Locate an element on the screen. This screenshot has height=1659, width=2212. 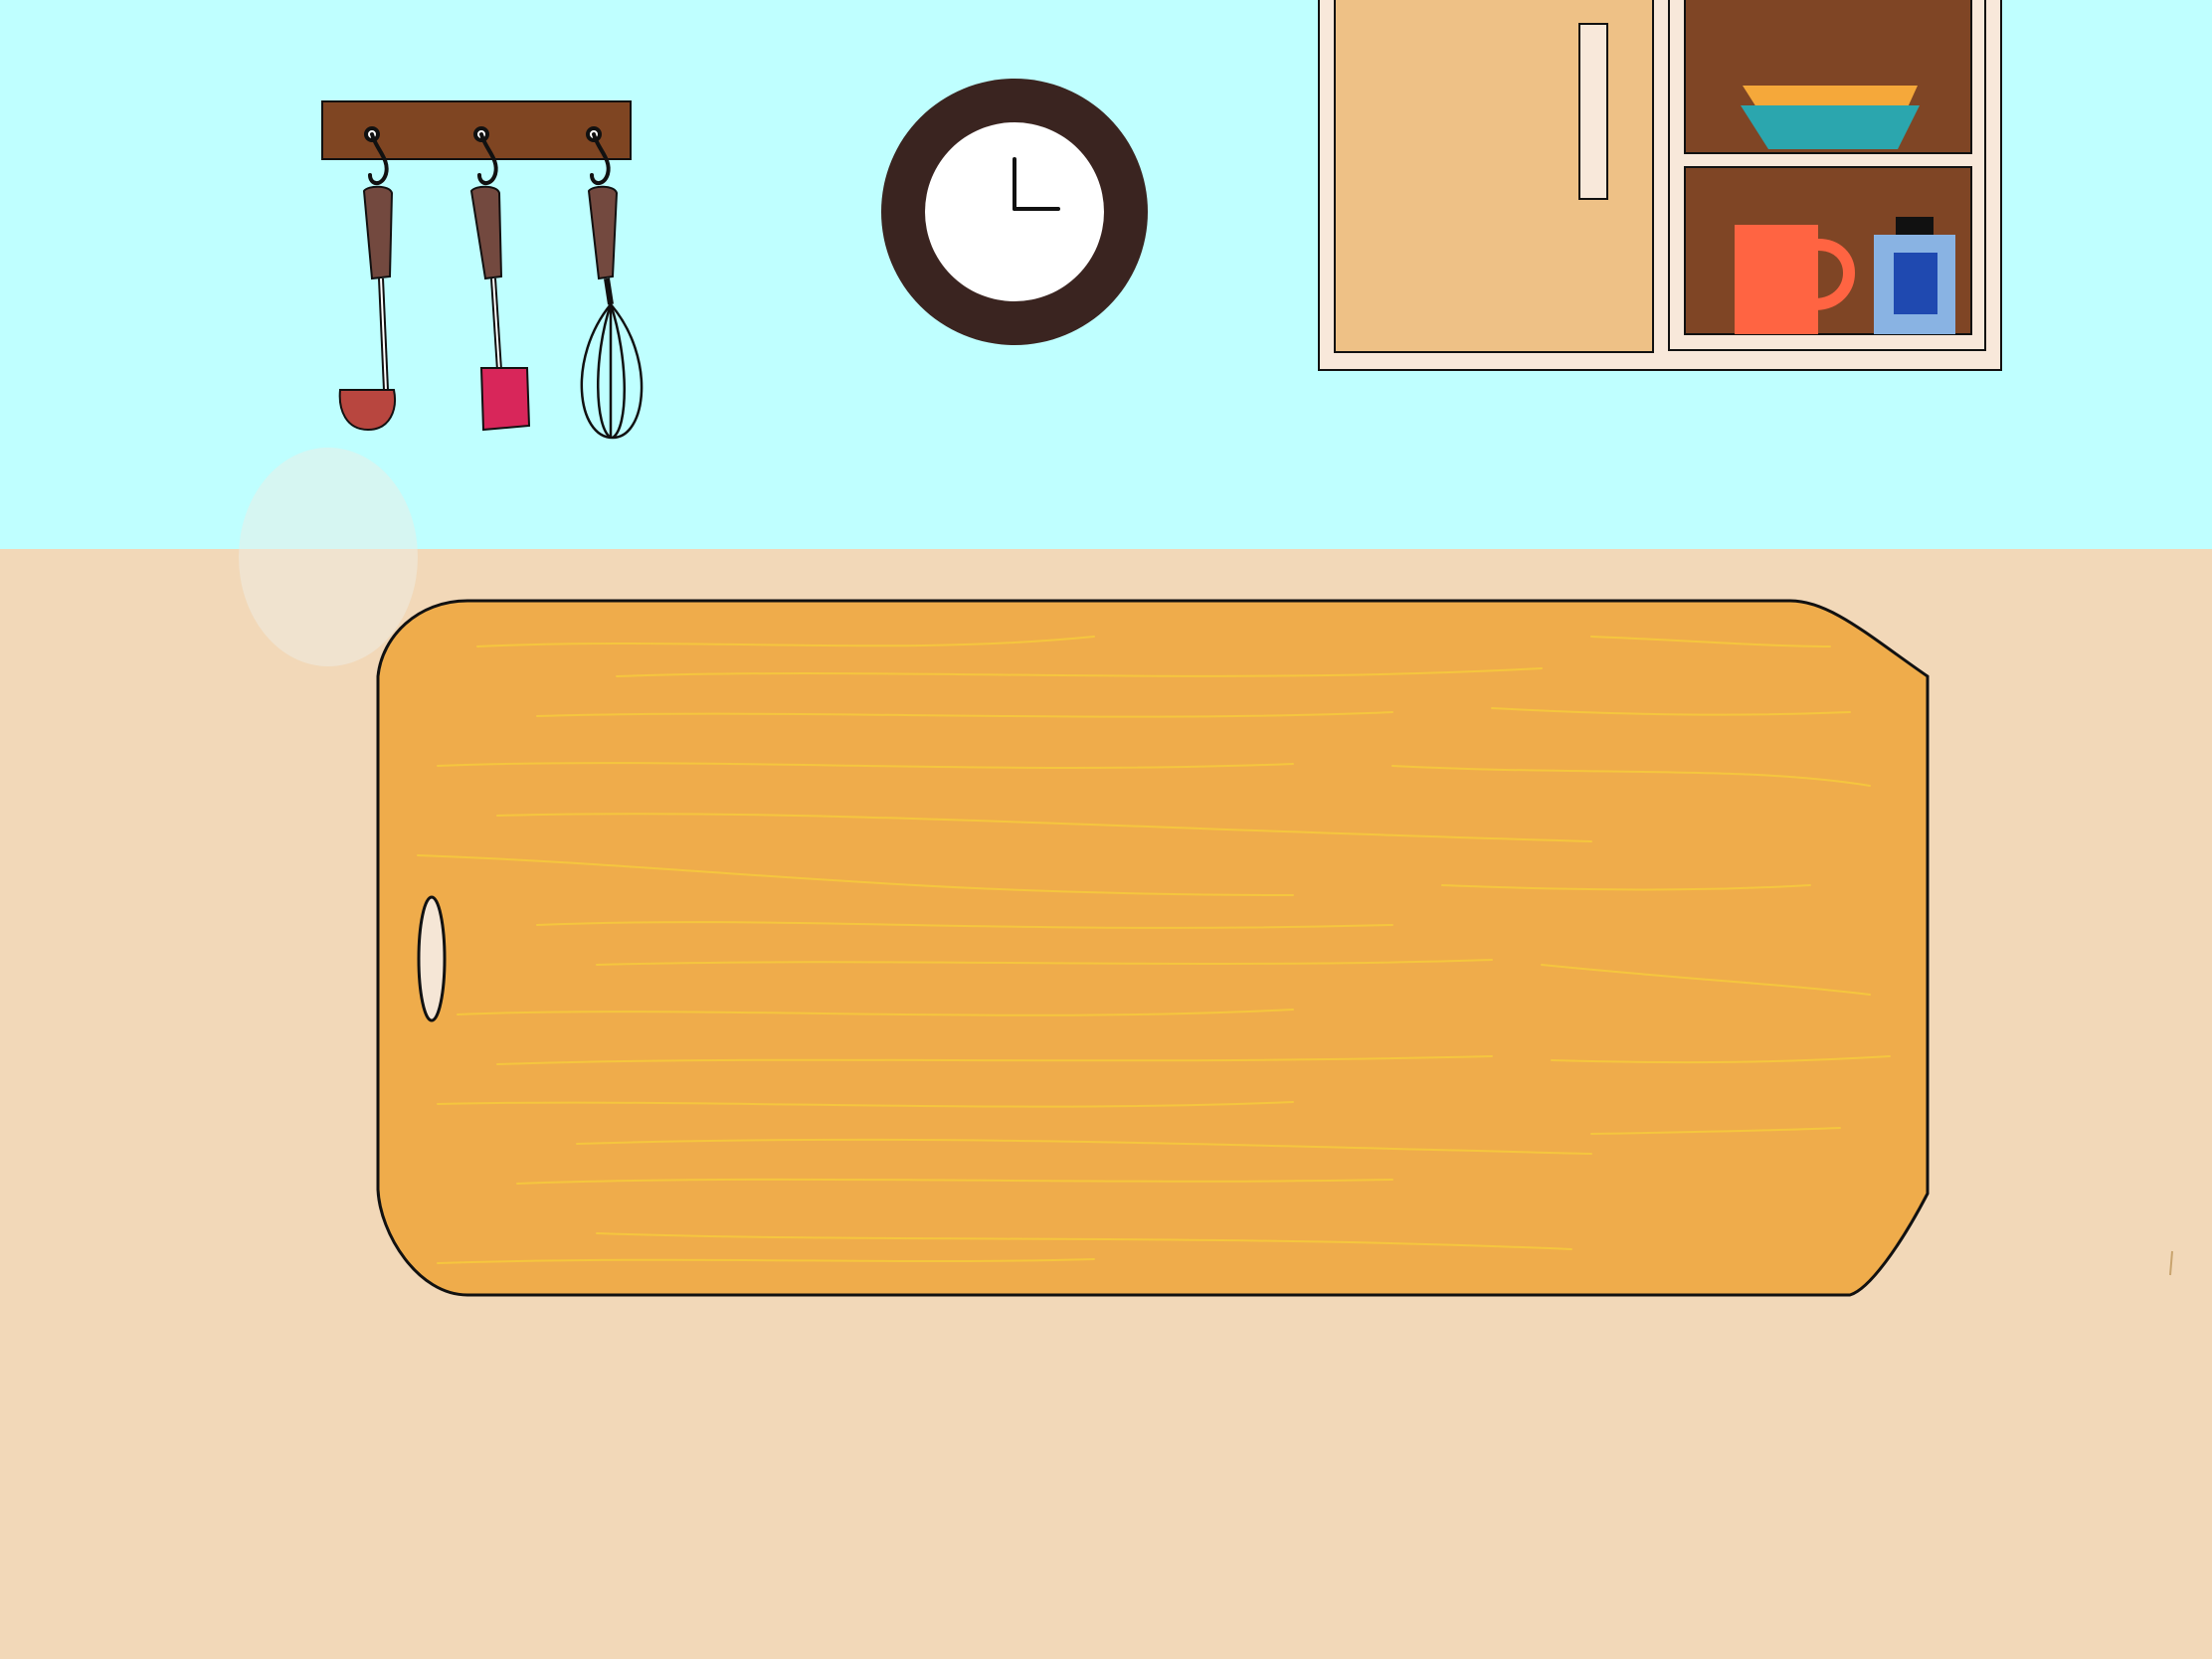
cabinet-handle is located at coordinates (1593, 111).